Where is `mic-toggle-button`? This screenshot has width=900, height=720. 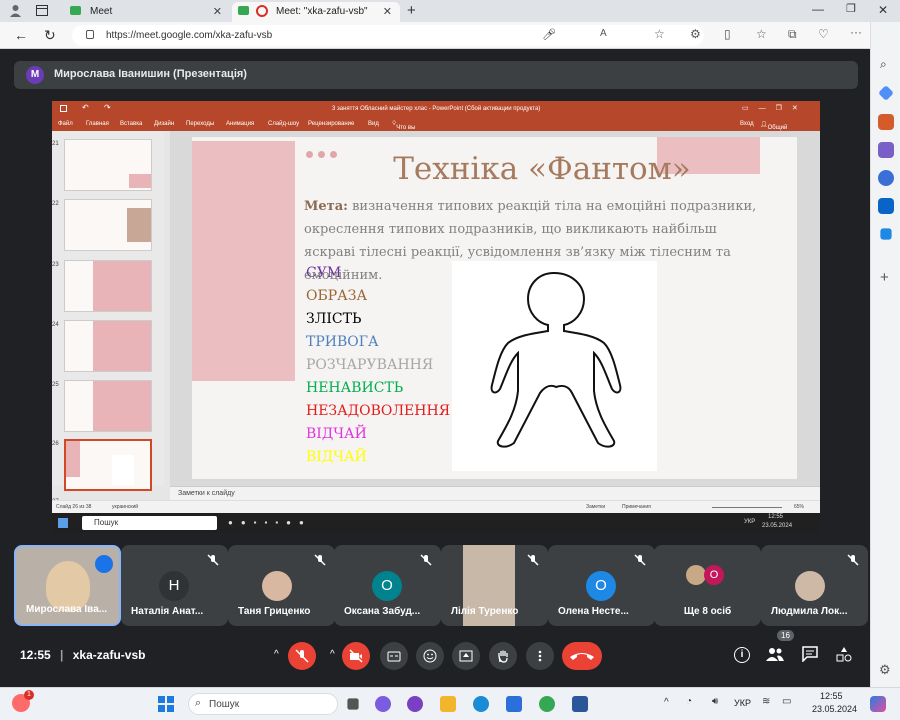 mic-toggle-button is located at coordinates (302, 656).